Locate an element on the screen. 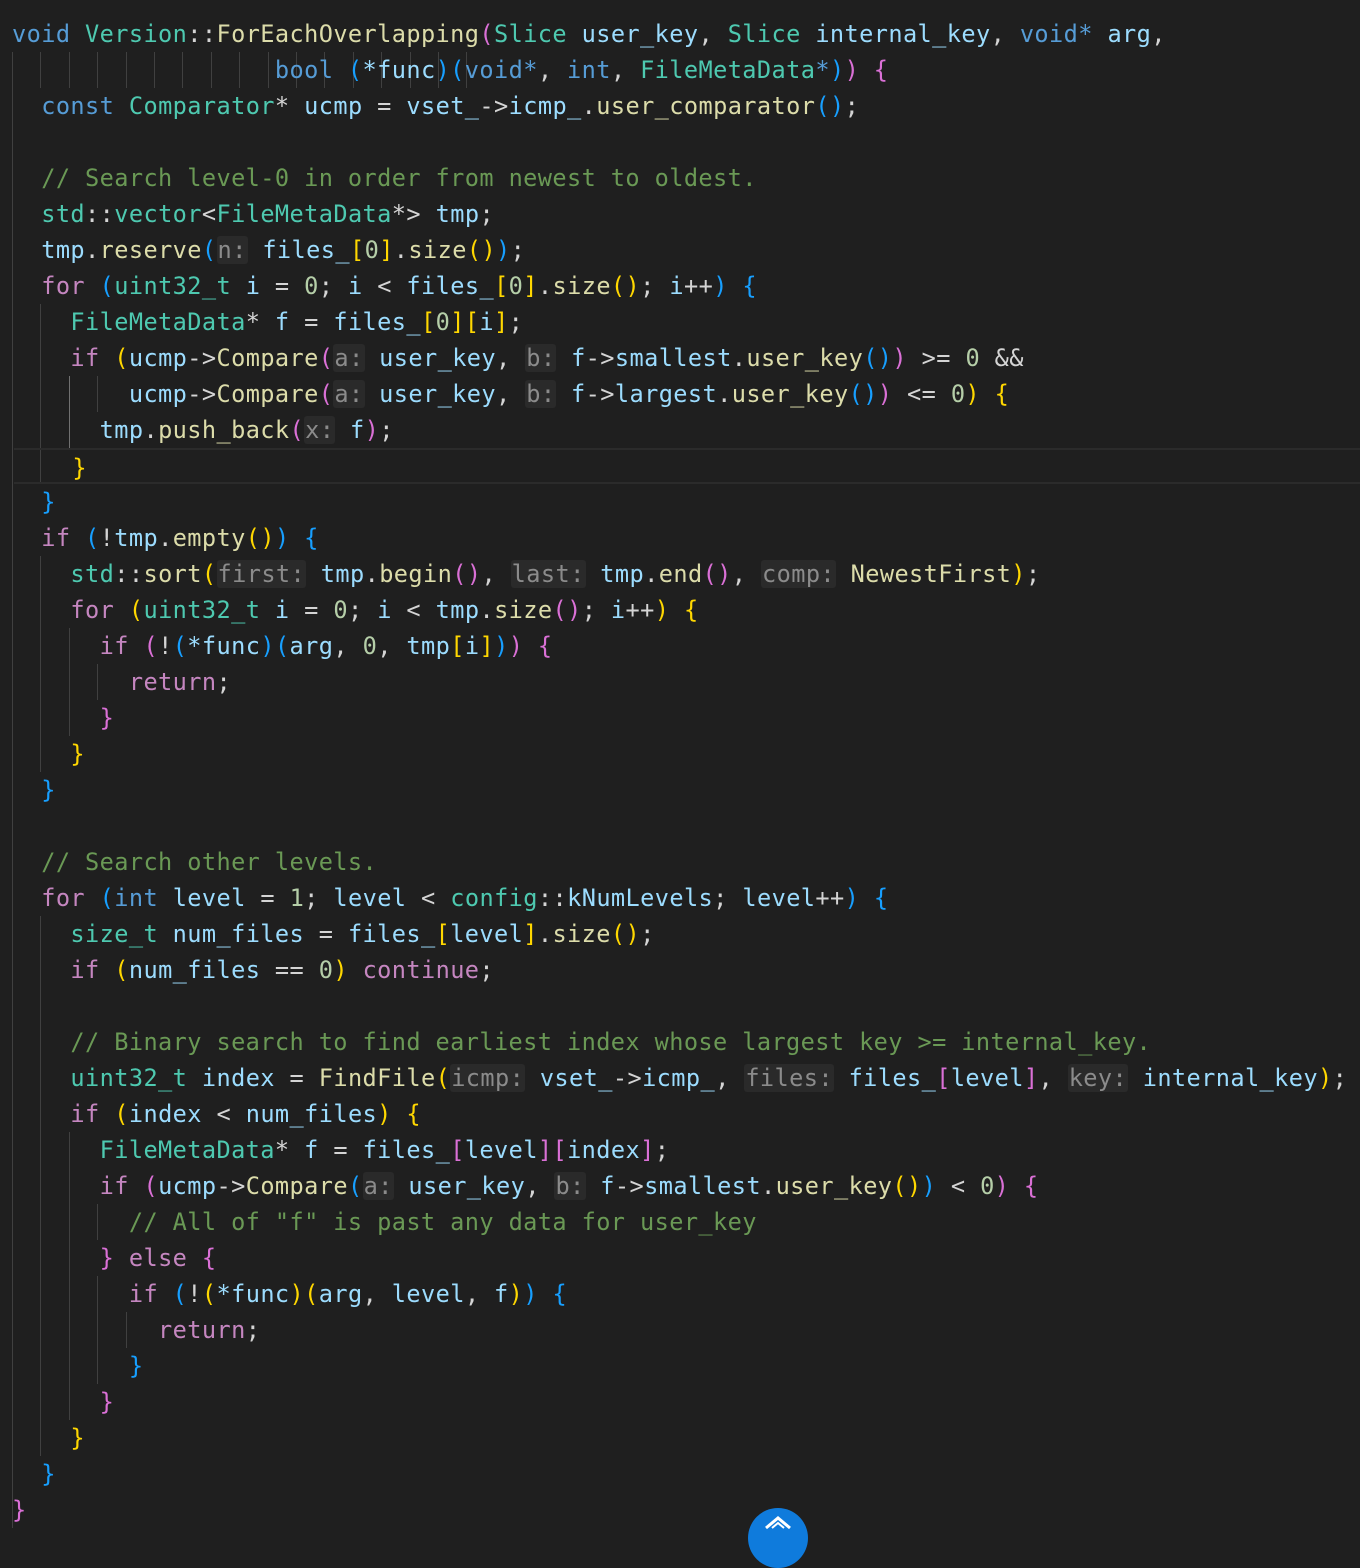  code-token: uint32_t is located at coordinates (202, 610).